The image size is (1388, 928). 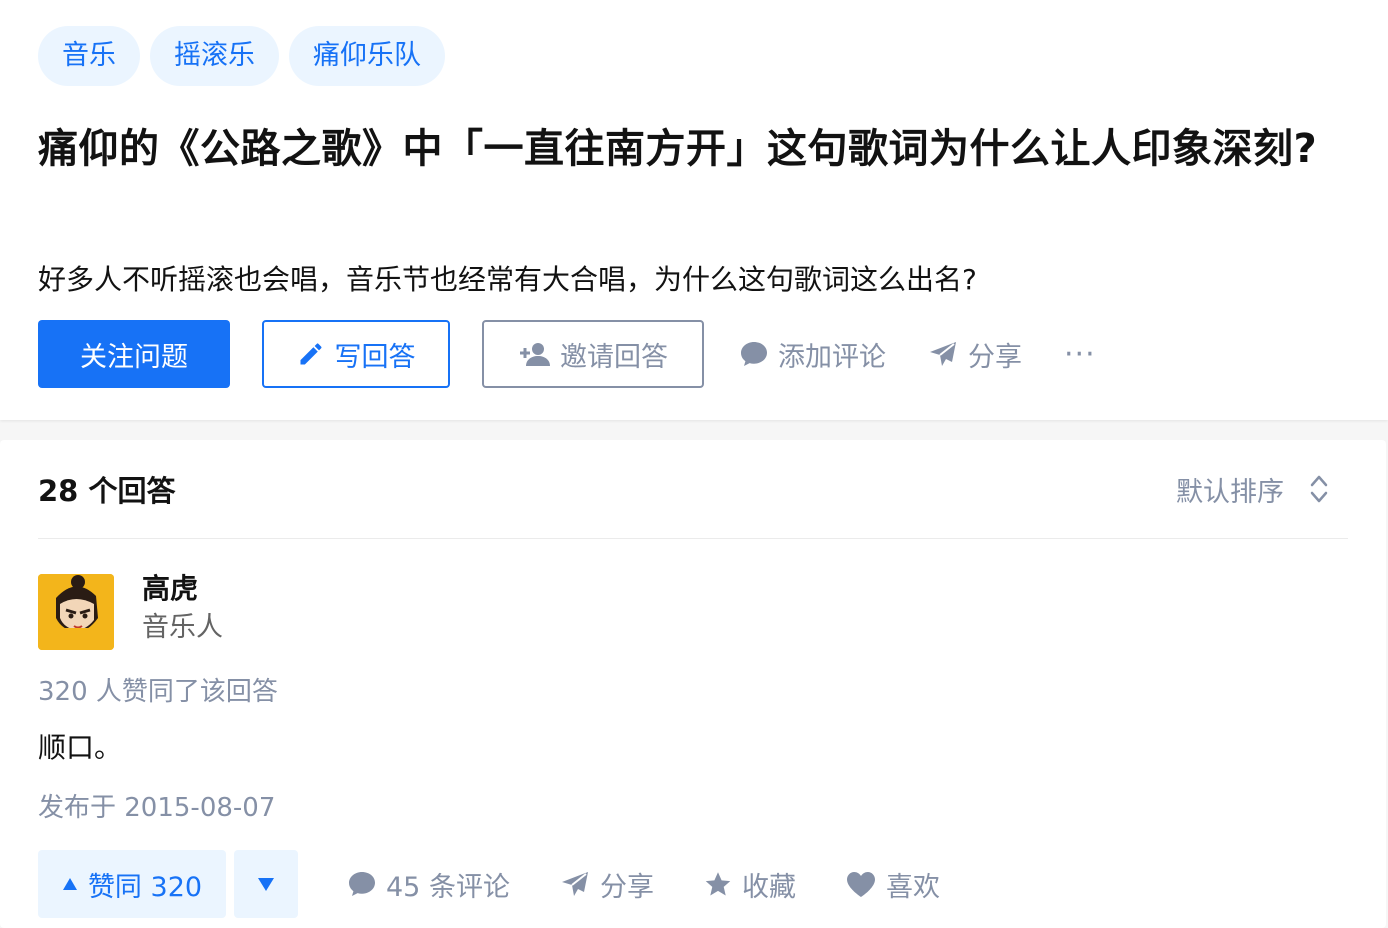 I want to click on share-answer-button: 分享, so click(x=607, y=884).